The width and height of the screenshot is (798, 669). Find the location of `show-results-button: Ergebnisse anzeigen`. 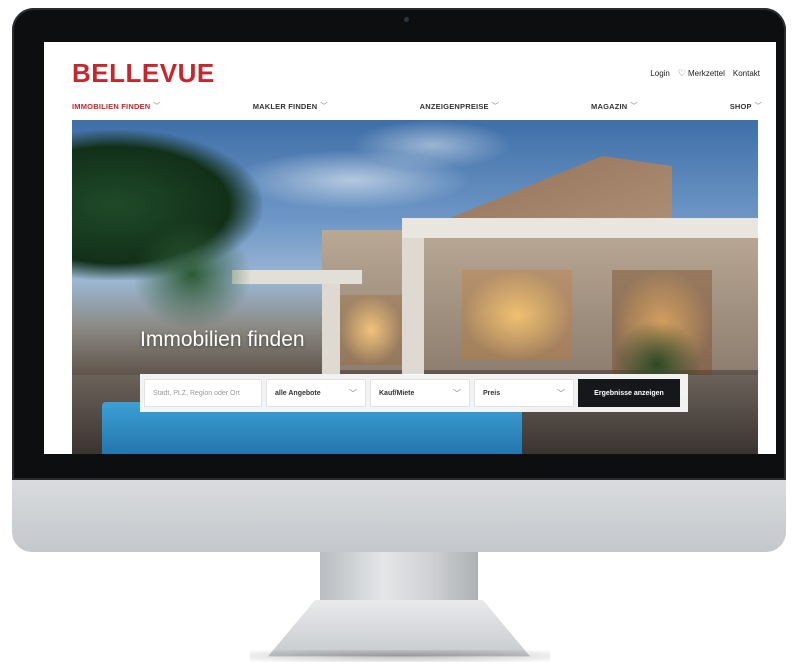

show-results-button: Ergebnisse anzeigen is located at coordinates (629, 393).